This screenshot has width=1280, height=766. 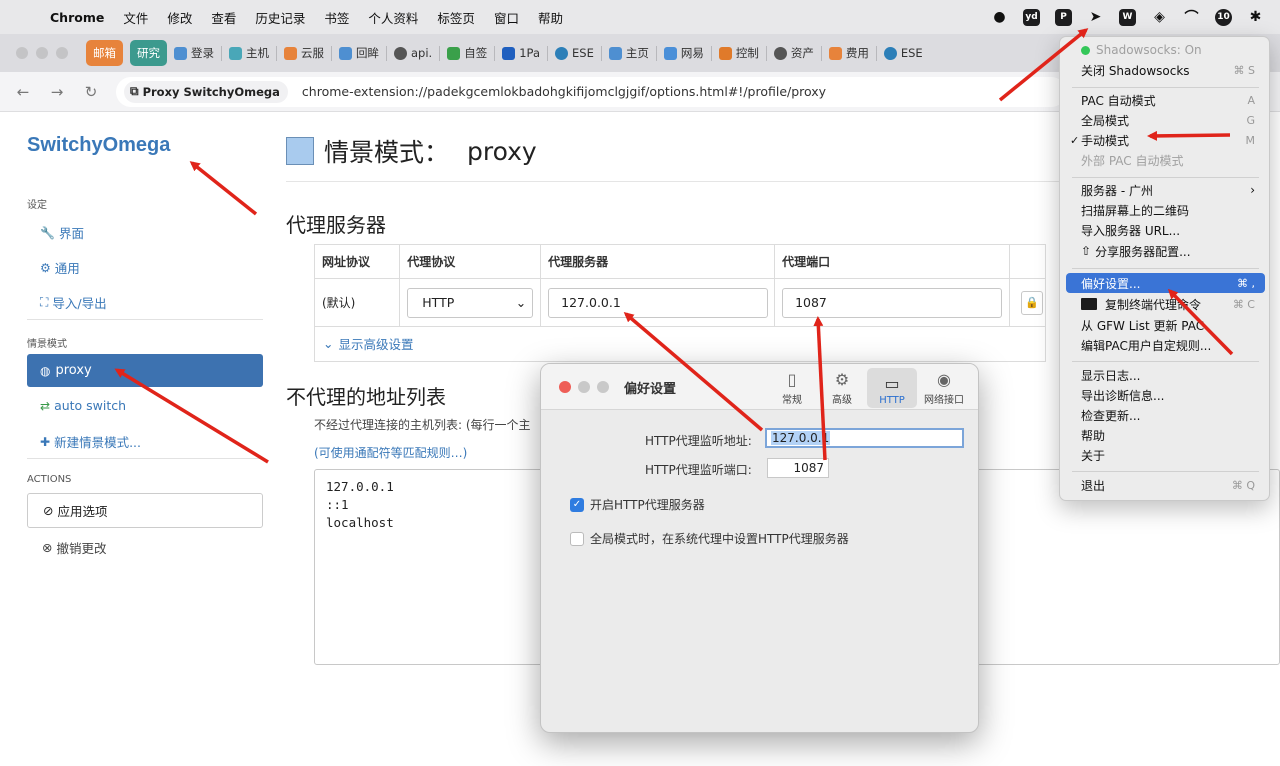 I want to click on menu-help: 帮助, so click(x=550, y=17).